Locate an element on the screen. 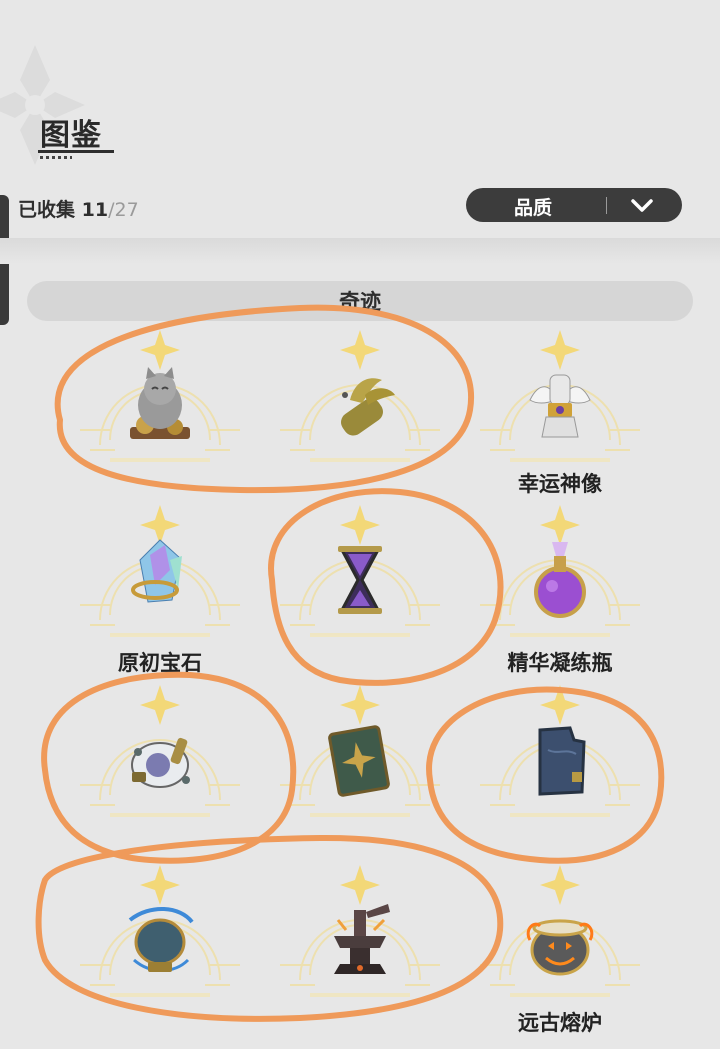 Image resolution: width=720 pixels, height=1049 pixels. collected-total: /27 is located at coordinates (123, 210).